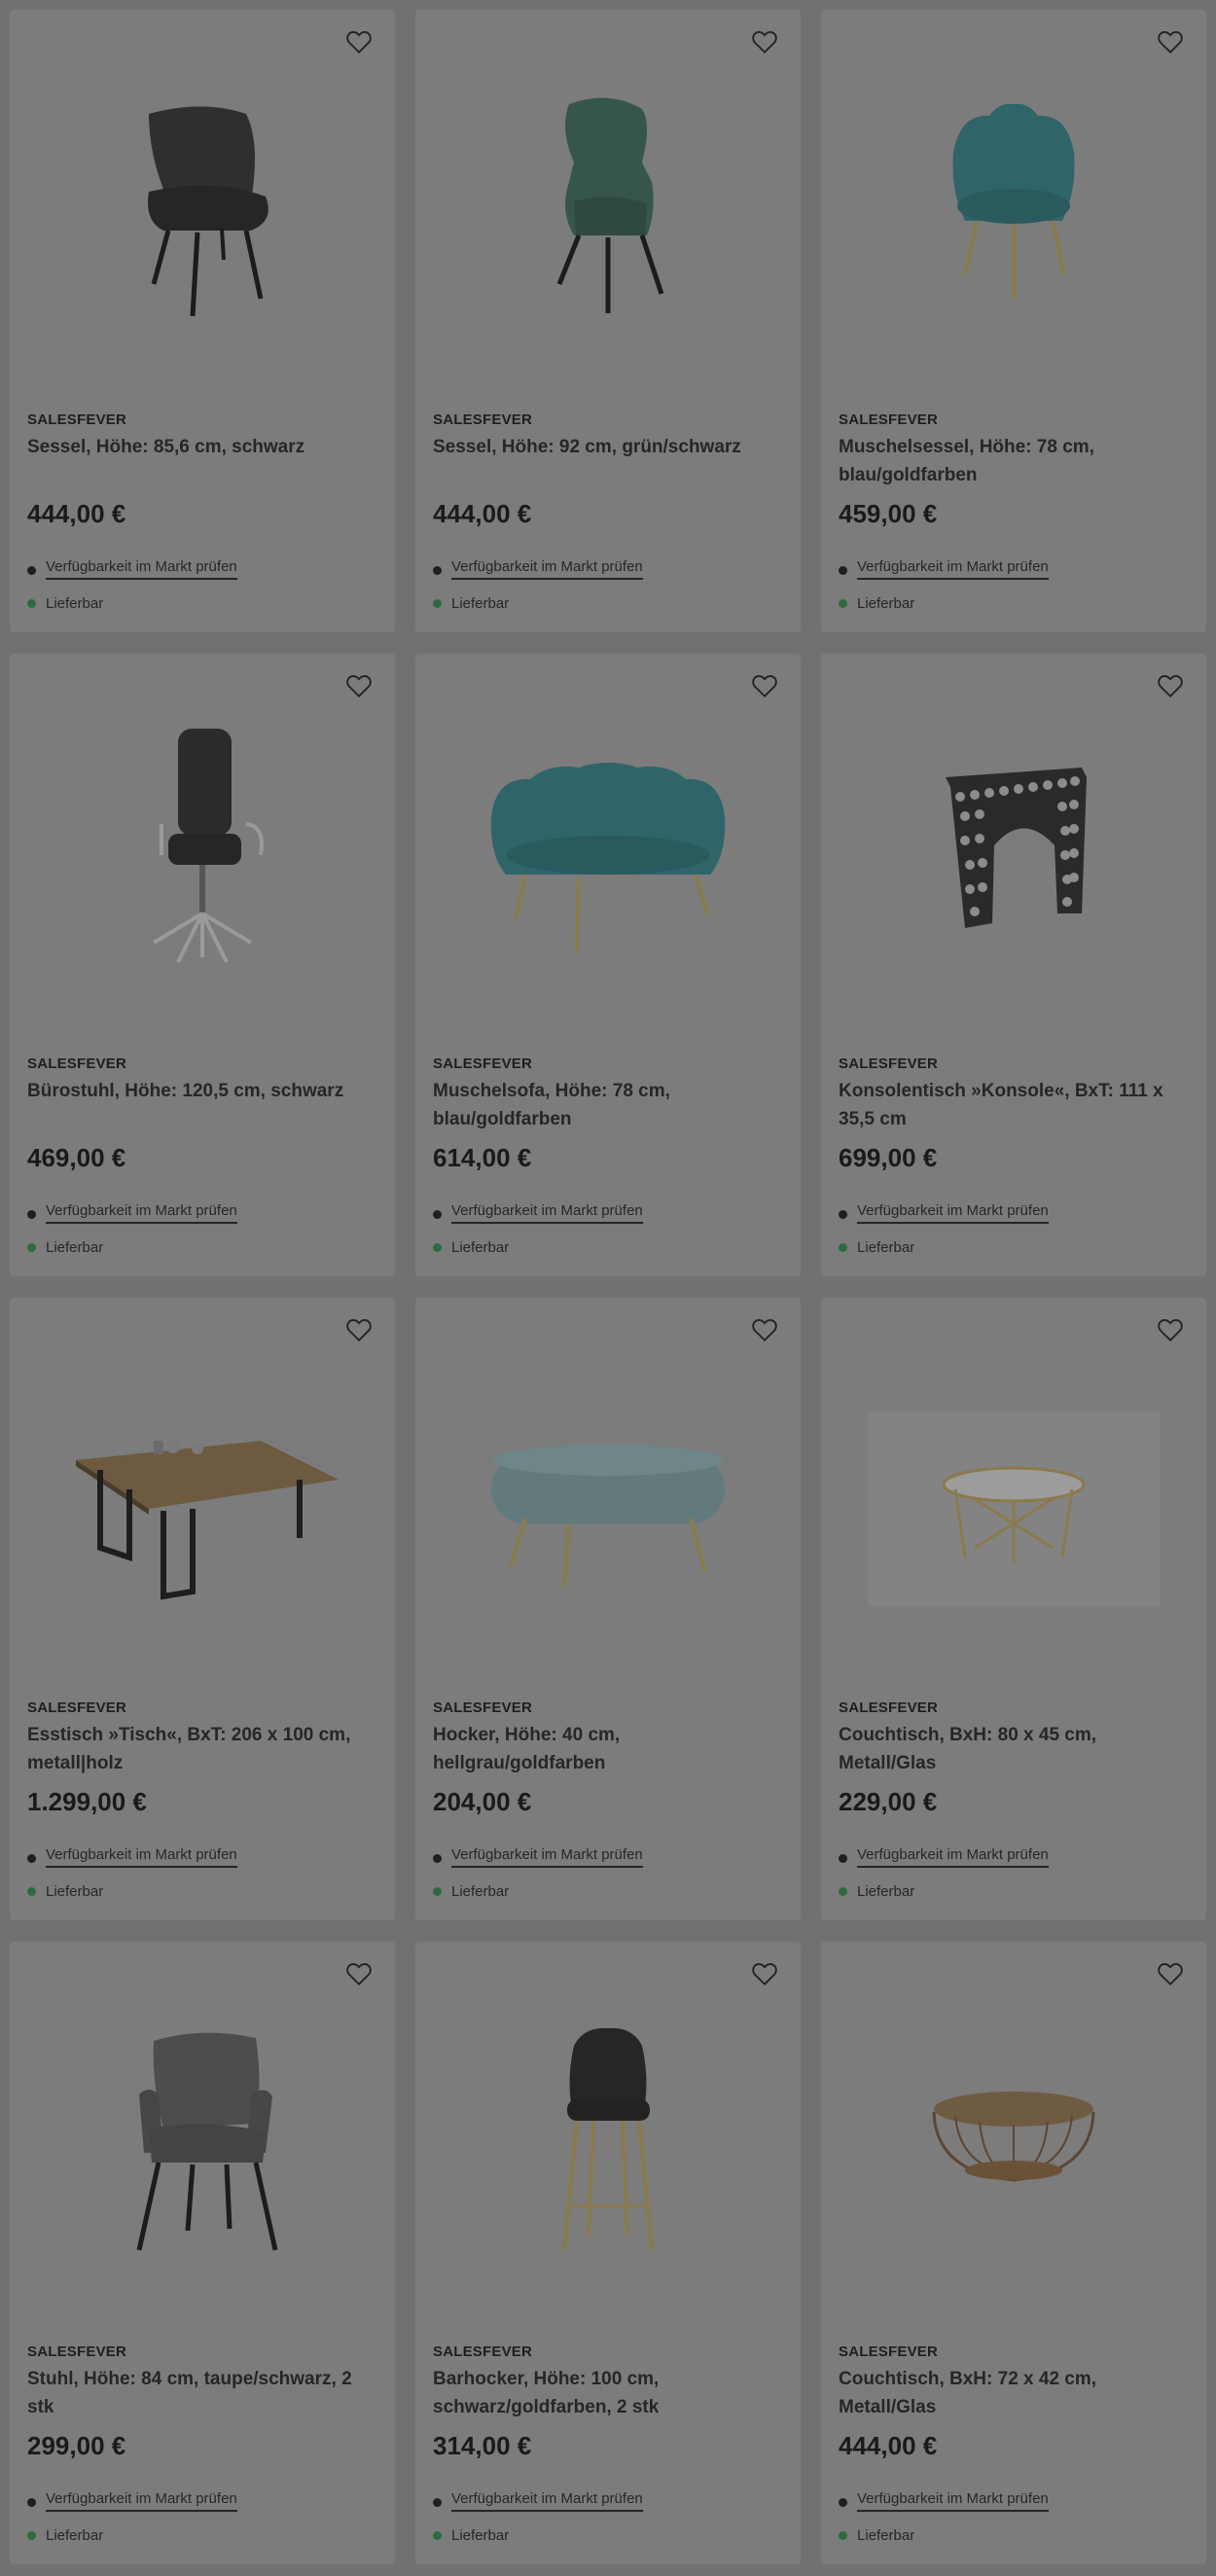  What do you see at coordinates (608, 447) in the screenshot?
I see `product-title: Sessel, Höhe: 92 cm, grün/schwarz` at bounding box center [608, 447].